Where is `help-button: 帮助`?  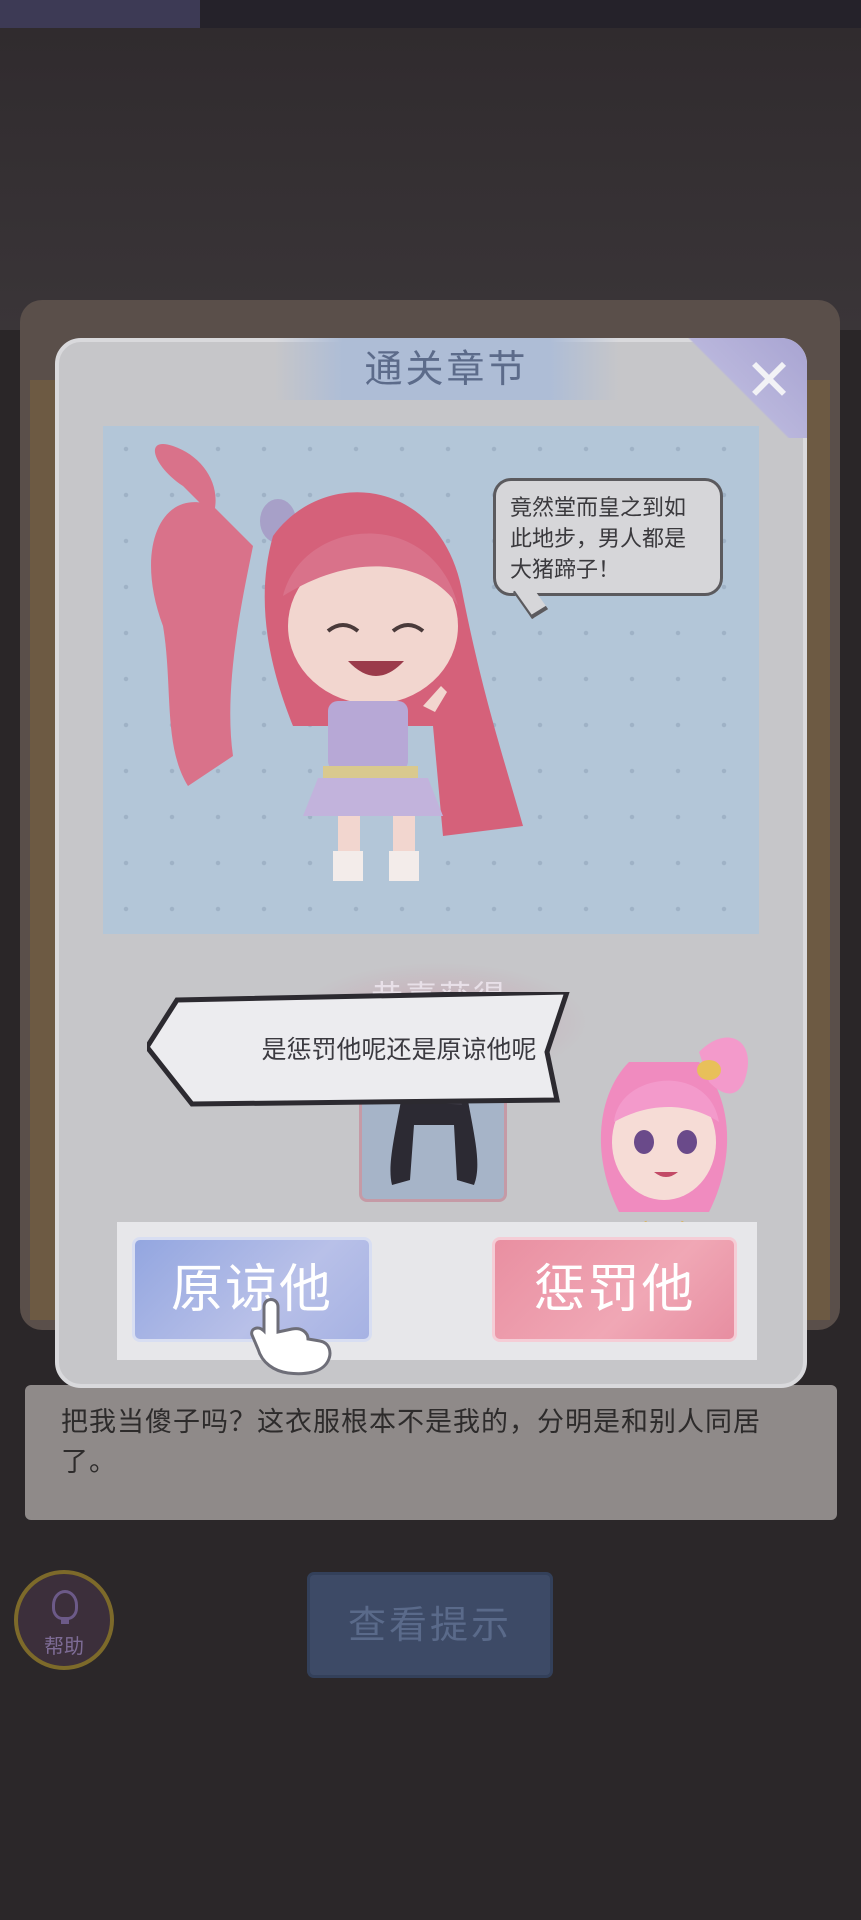
help-button: 帮助 is located at coordinates (64, 1620).